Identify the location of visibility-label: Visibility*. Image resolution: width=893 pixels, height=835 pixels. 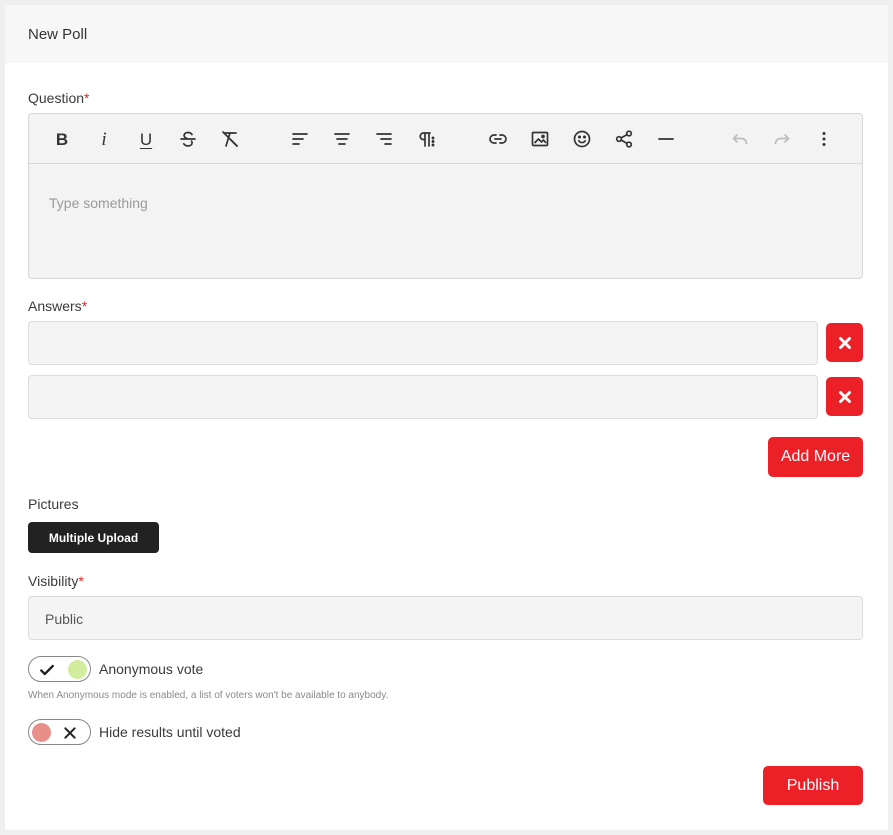
(56, 581).